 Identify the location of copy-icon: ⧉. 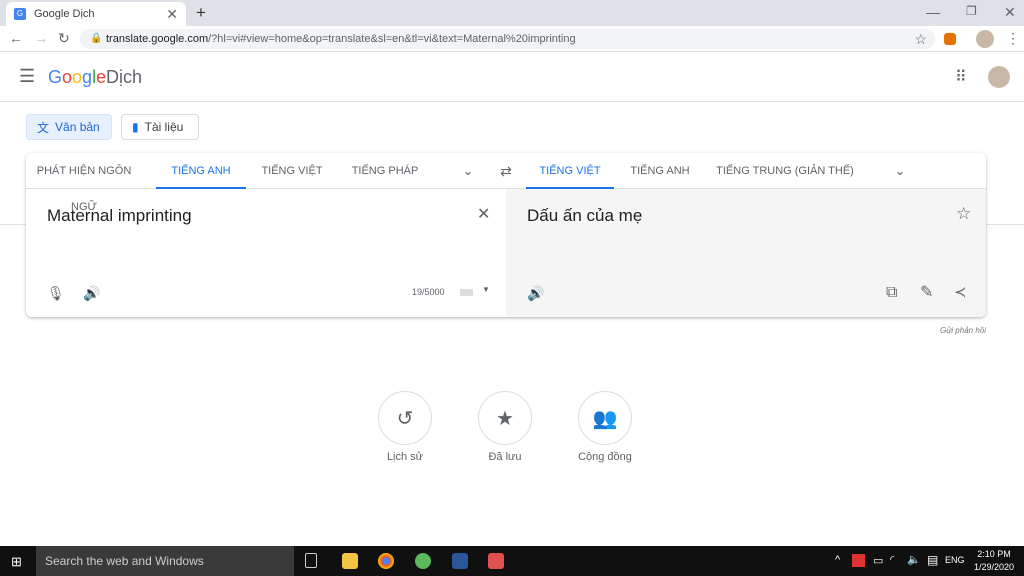
(891, 293).